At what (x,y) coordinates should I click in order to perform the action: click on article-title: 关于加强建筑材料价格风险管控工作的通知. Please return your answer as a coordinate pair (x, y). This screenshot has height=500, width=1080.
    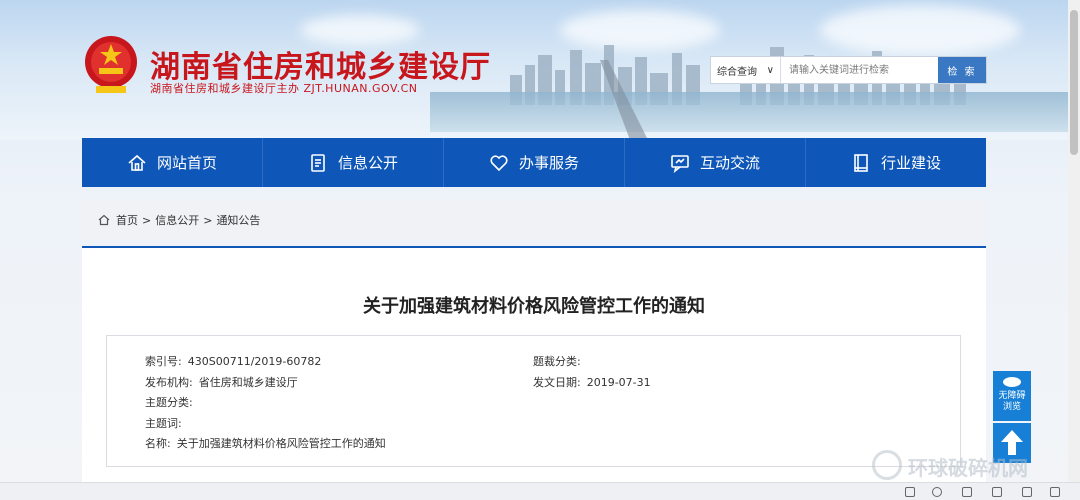
    Looking at the image, I should click on (534, 306).